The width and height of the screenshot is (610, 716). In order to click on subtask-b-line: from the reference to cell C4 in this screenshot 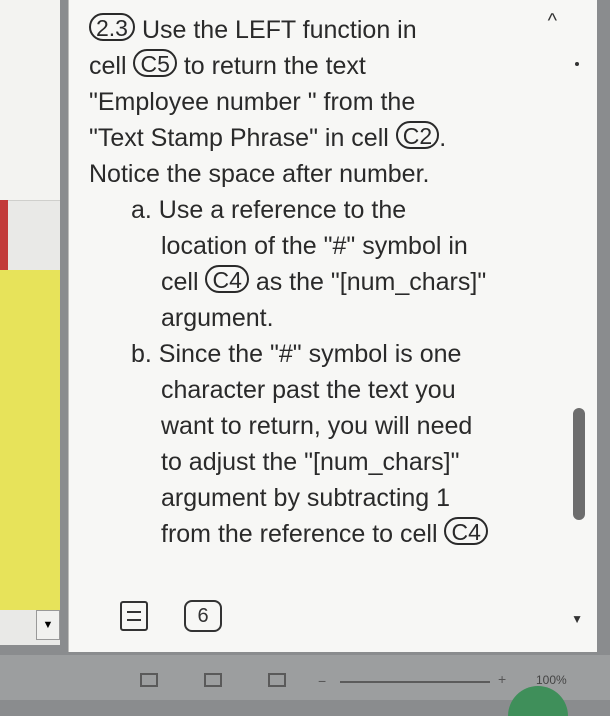, I will do `click(299, 534)`.